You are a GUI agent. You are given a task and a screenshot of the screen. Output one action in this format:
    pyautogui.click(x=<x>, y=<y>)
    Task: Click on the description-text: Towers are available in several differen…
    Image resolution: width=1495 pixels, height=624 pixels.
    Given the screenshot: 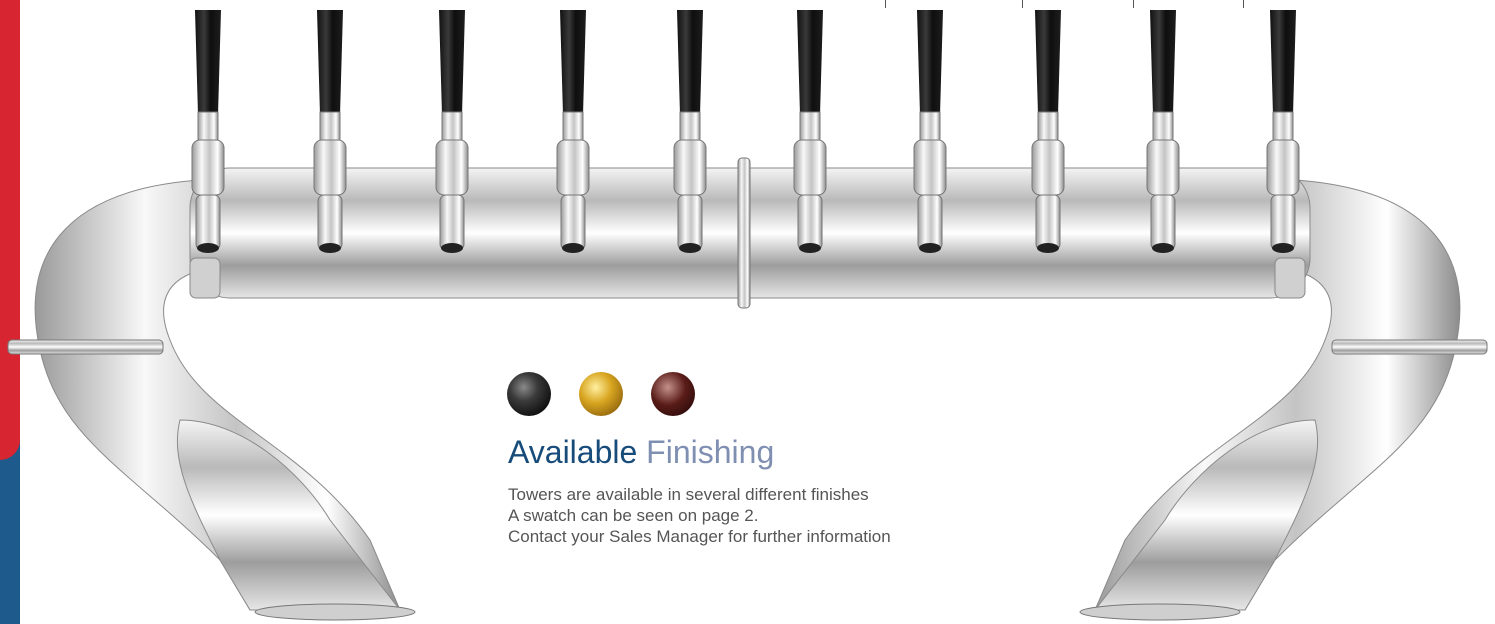 What is the action you would take?
    pyautogui.click(x=699, y=515)
    